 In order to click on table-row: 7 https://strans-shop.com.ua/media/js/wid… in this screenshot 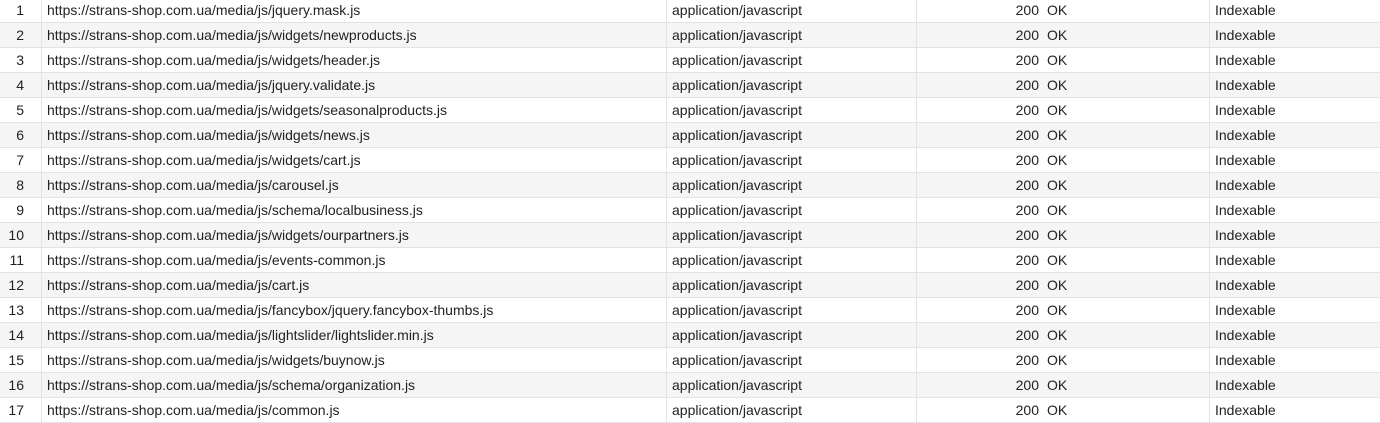, I will do `click(690, 160)`.